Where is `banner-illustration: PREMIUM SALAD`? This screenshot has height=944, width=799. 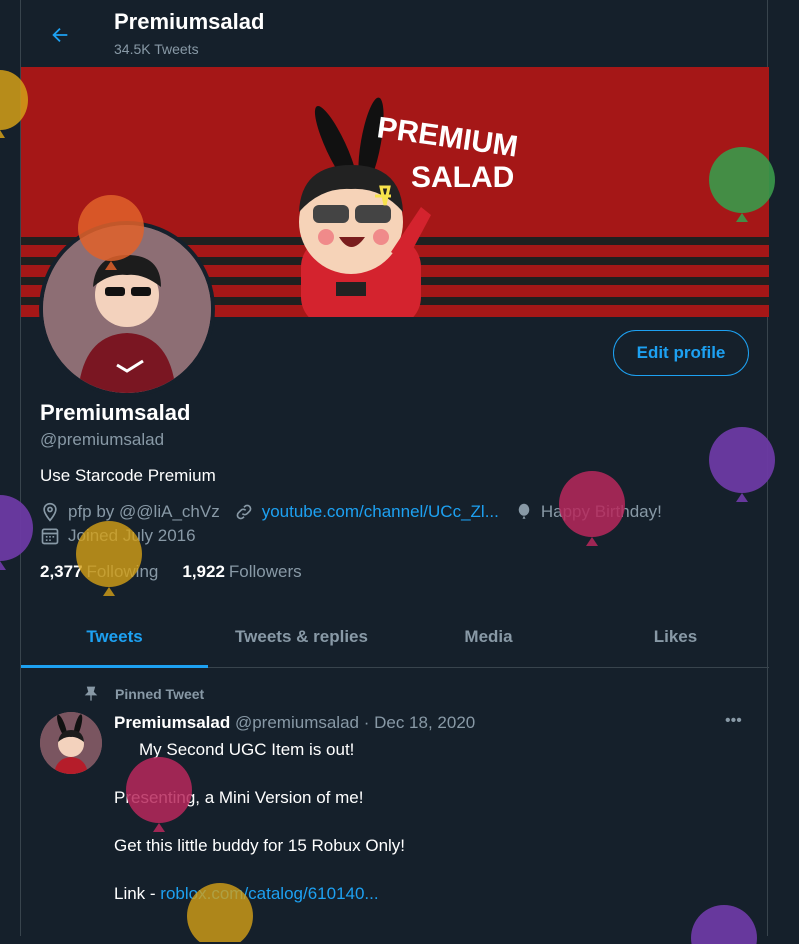
banner-illustration: PREMIUM SALAD is located at coordinates (409, 207).